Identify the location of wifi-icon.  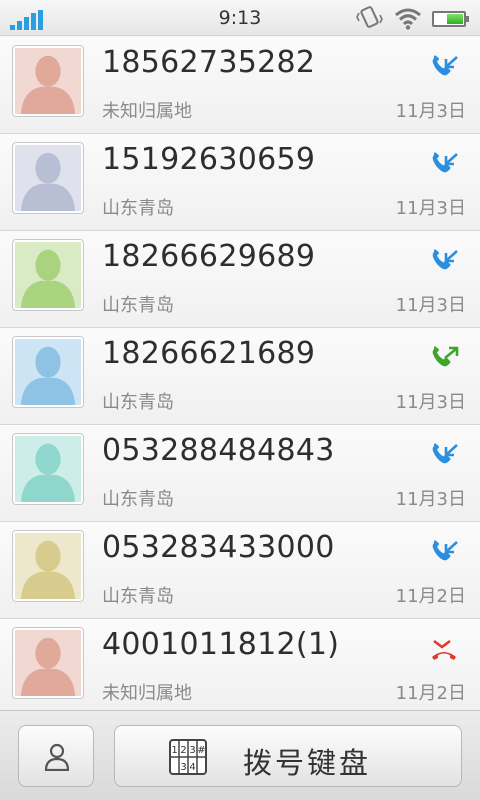
(408, 19).